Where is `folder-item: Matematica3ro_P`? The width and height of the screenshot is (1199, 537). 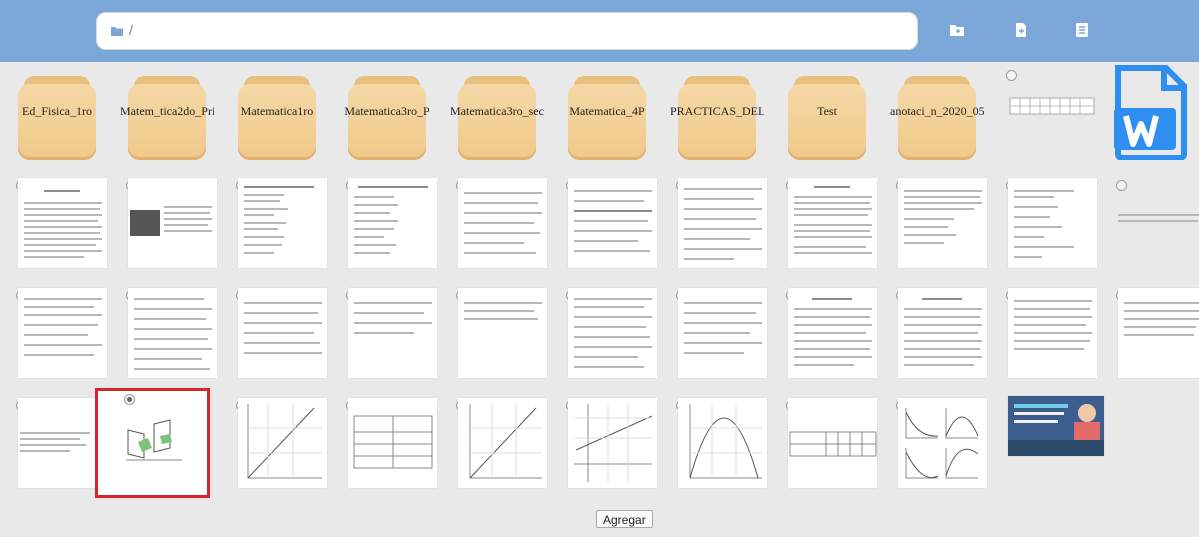
folder-item: Matematica3ro_P is located at coordinates (391, 116).